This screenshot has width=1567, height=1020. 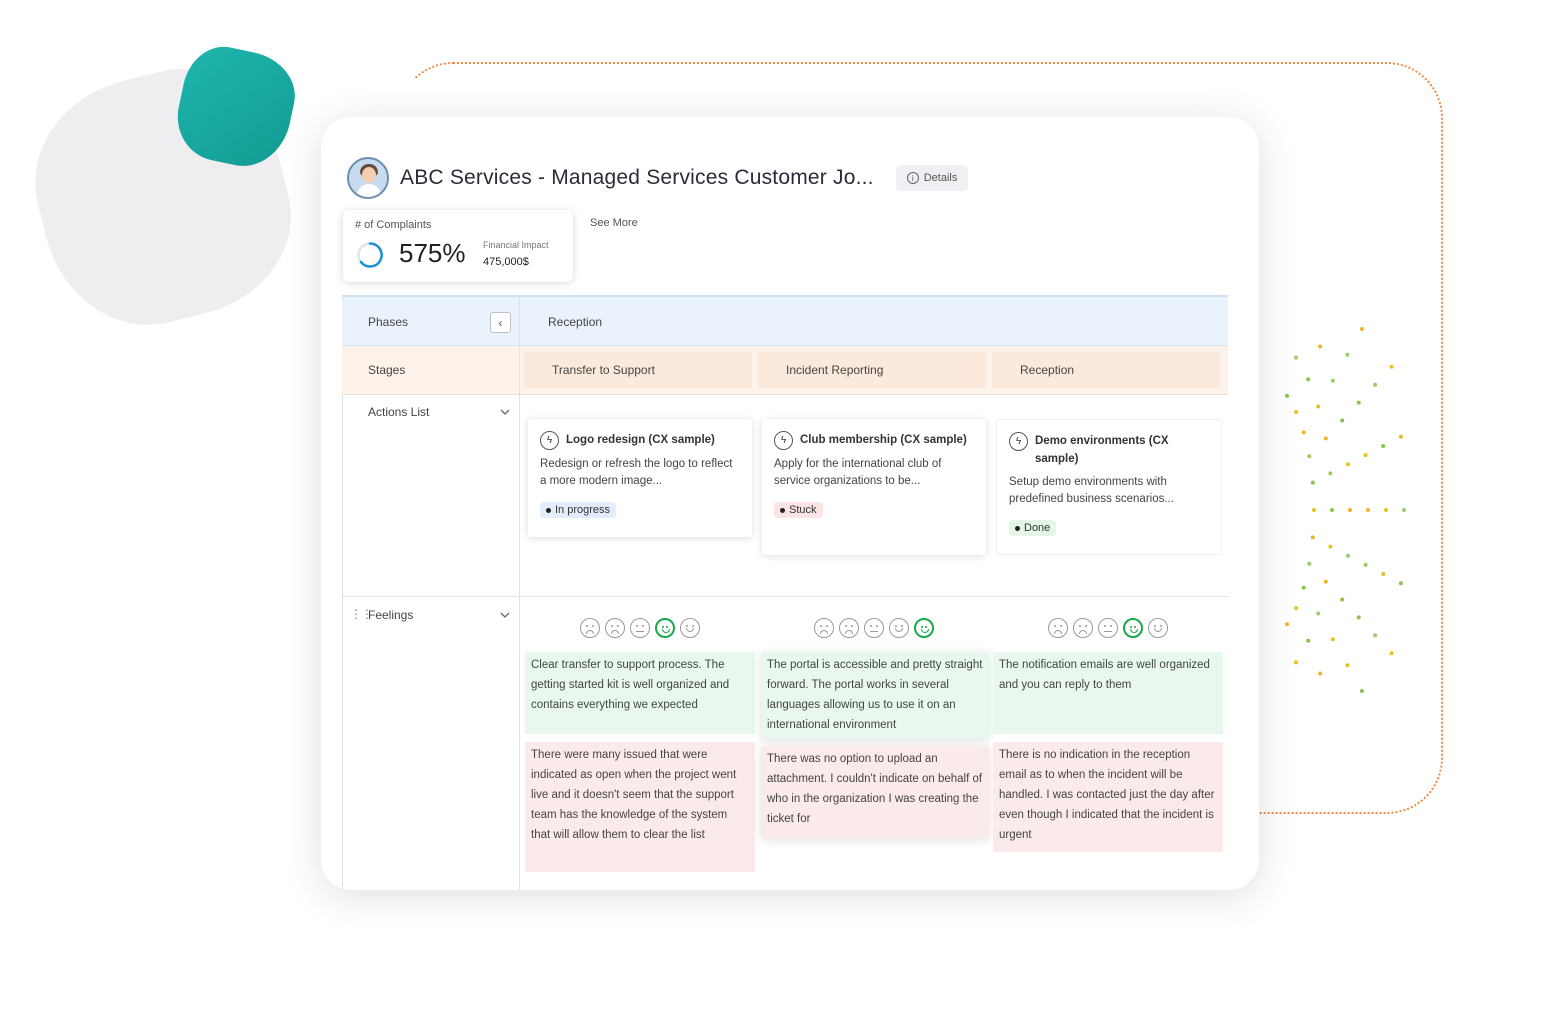 What do you see at coordinates (883, 440) in the screenshot?
I see `action-title: Club membership (CX sample)` at bounding box center [883, 440].